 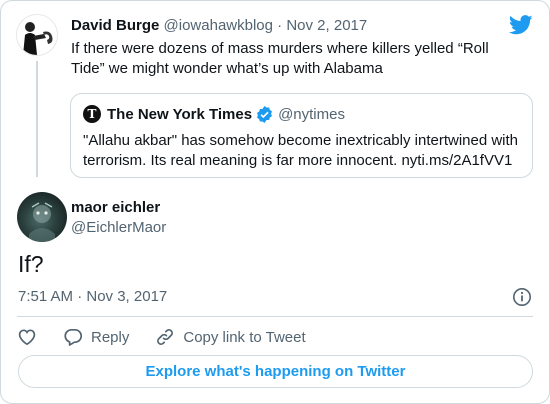 What do you see at coordinates (521, 25) in the screenshot?
I see `twitter-bird-icon` at bounding box center [521, 25].